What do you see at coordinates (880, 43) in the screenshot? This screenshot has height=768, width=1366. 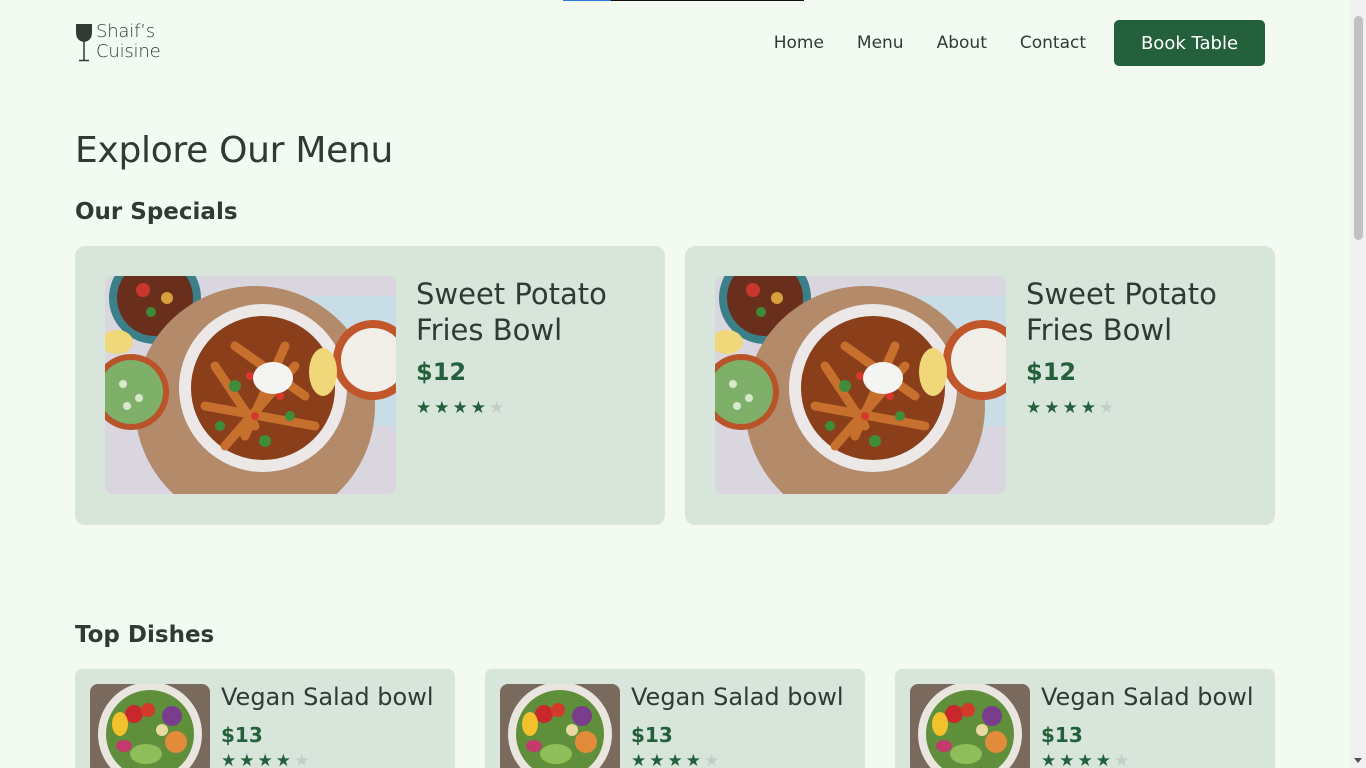 I see `nav-menu-link: Menu` at bounding box center [880, 43].